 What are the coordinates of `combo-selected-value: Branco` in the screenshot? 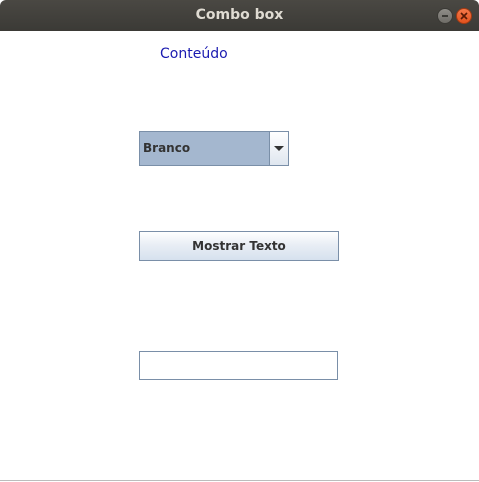 It's located at (167, 148).